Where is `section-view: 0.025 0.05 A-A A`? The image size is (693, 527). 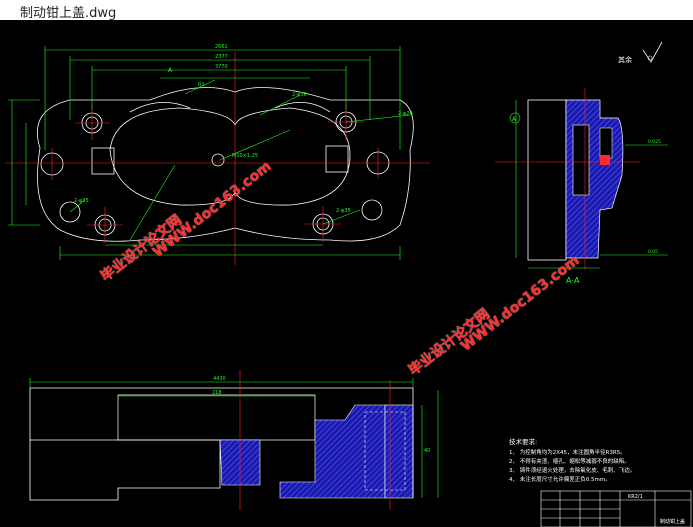
section-view: 0.025 0.05 A-A A is located at coordinates (581, 186).